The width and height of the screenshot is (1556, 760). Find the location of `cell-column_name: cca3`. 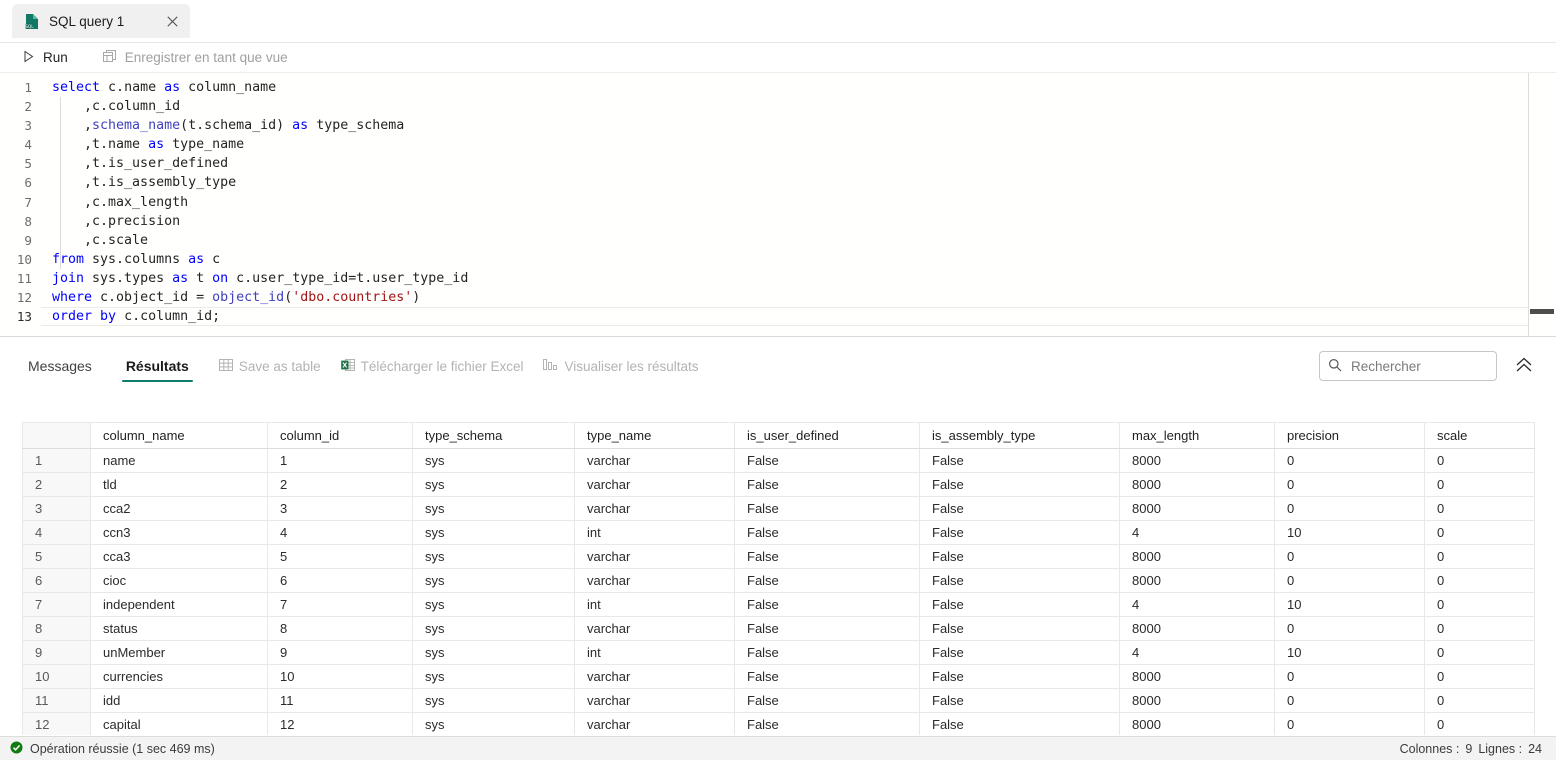

cell-column_name: cca3 is located at coordinates (179, 556).